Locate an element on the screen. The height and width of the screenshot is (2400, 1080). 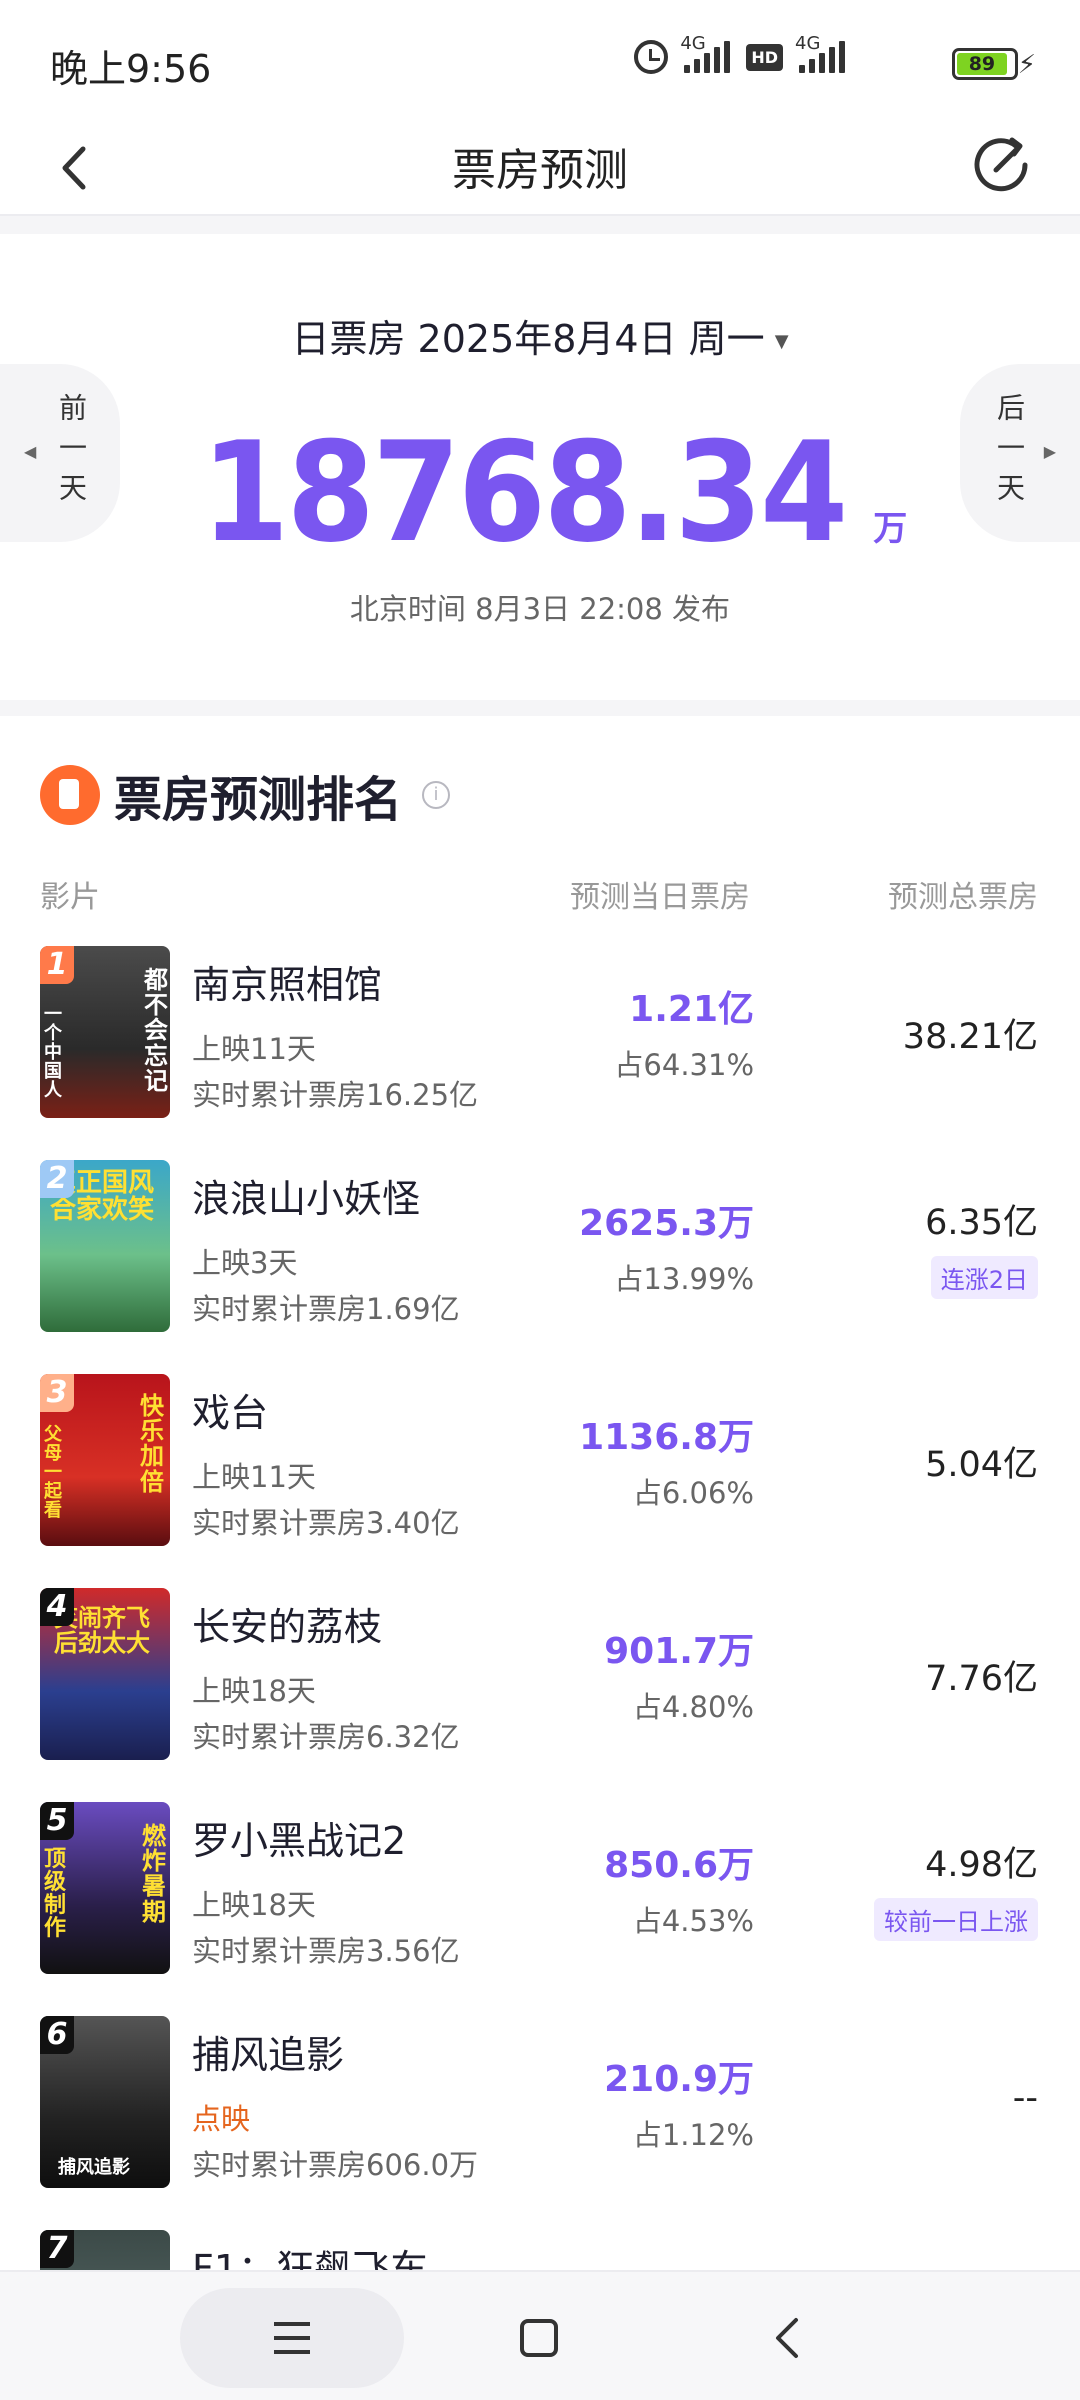
film-name: 戏台 is located at coordinates (230, 1413).